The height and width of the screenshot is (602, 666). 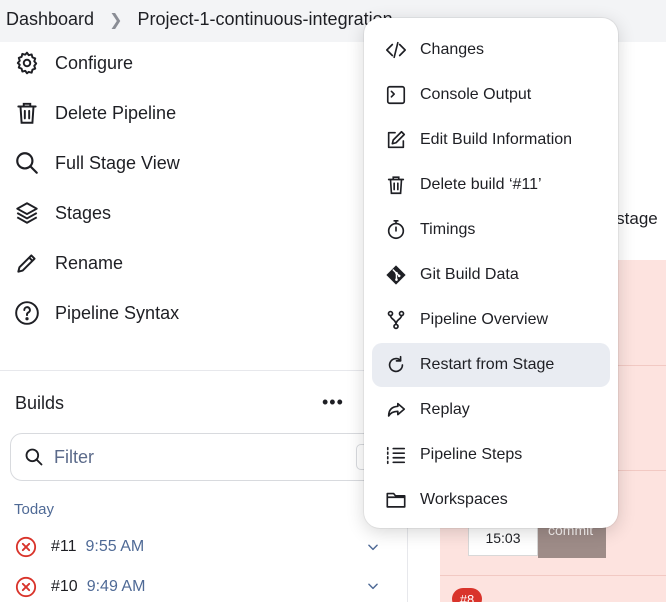 What do you see at coordinates (445, 409) in the screenshot?
I see `menu-item-label: Replay` at bounding box center [445, 409].